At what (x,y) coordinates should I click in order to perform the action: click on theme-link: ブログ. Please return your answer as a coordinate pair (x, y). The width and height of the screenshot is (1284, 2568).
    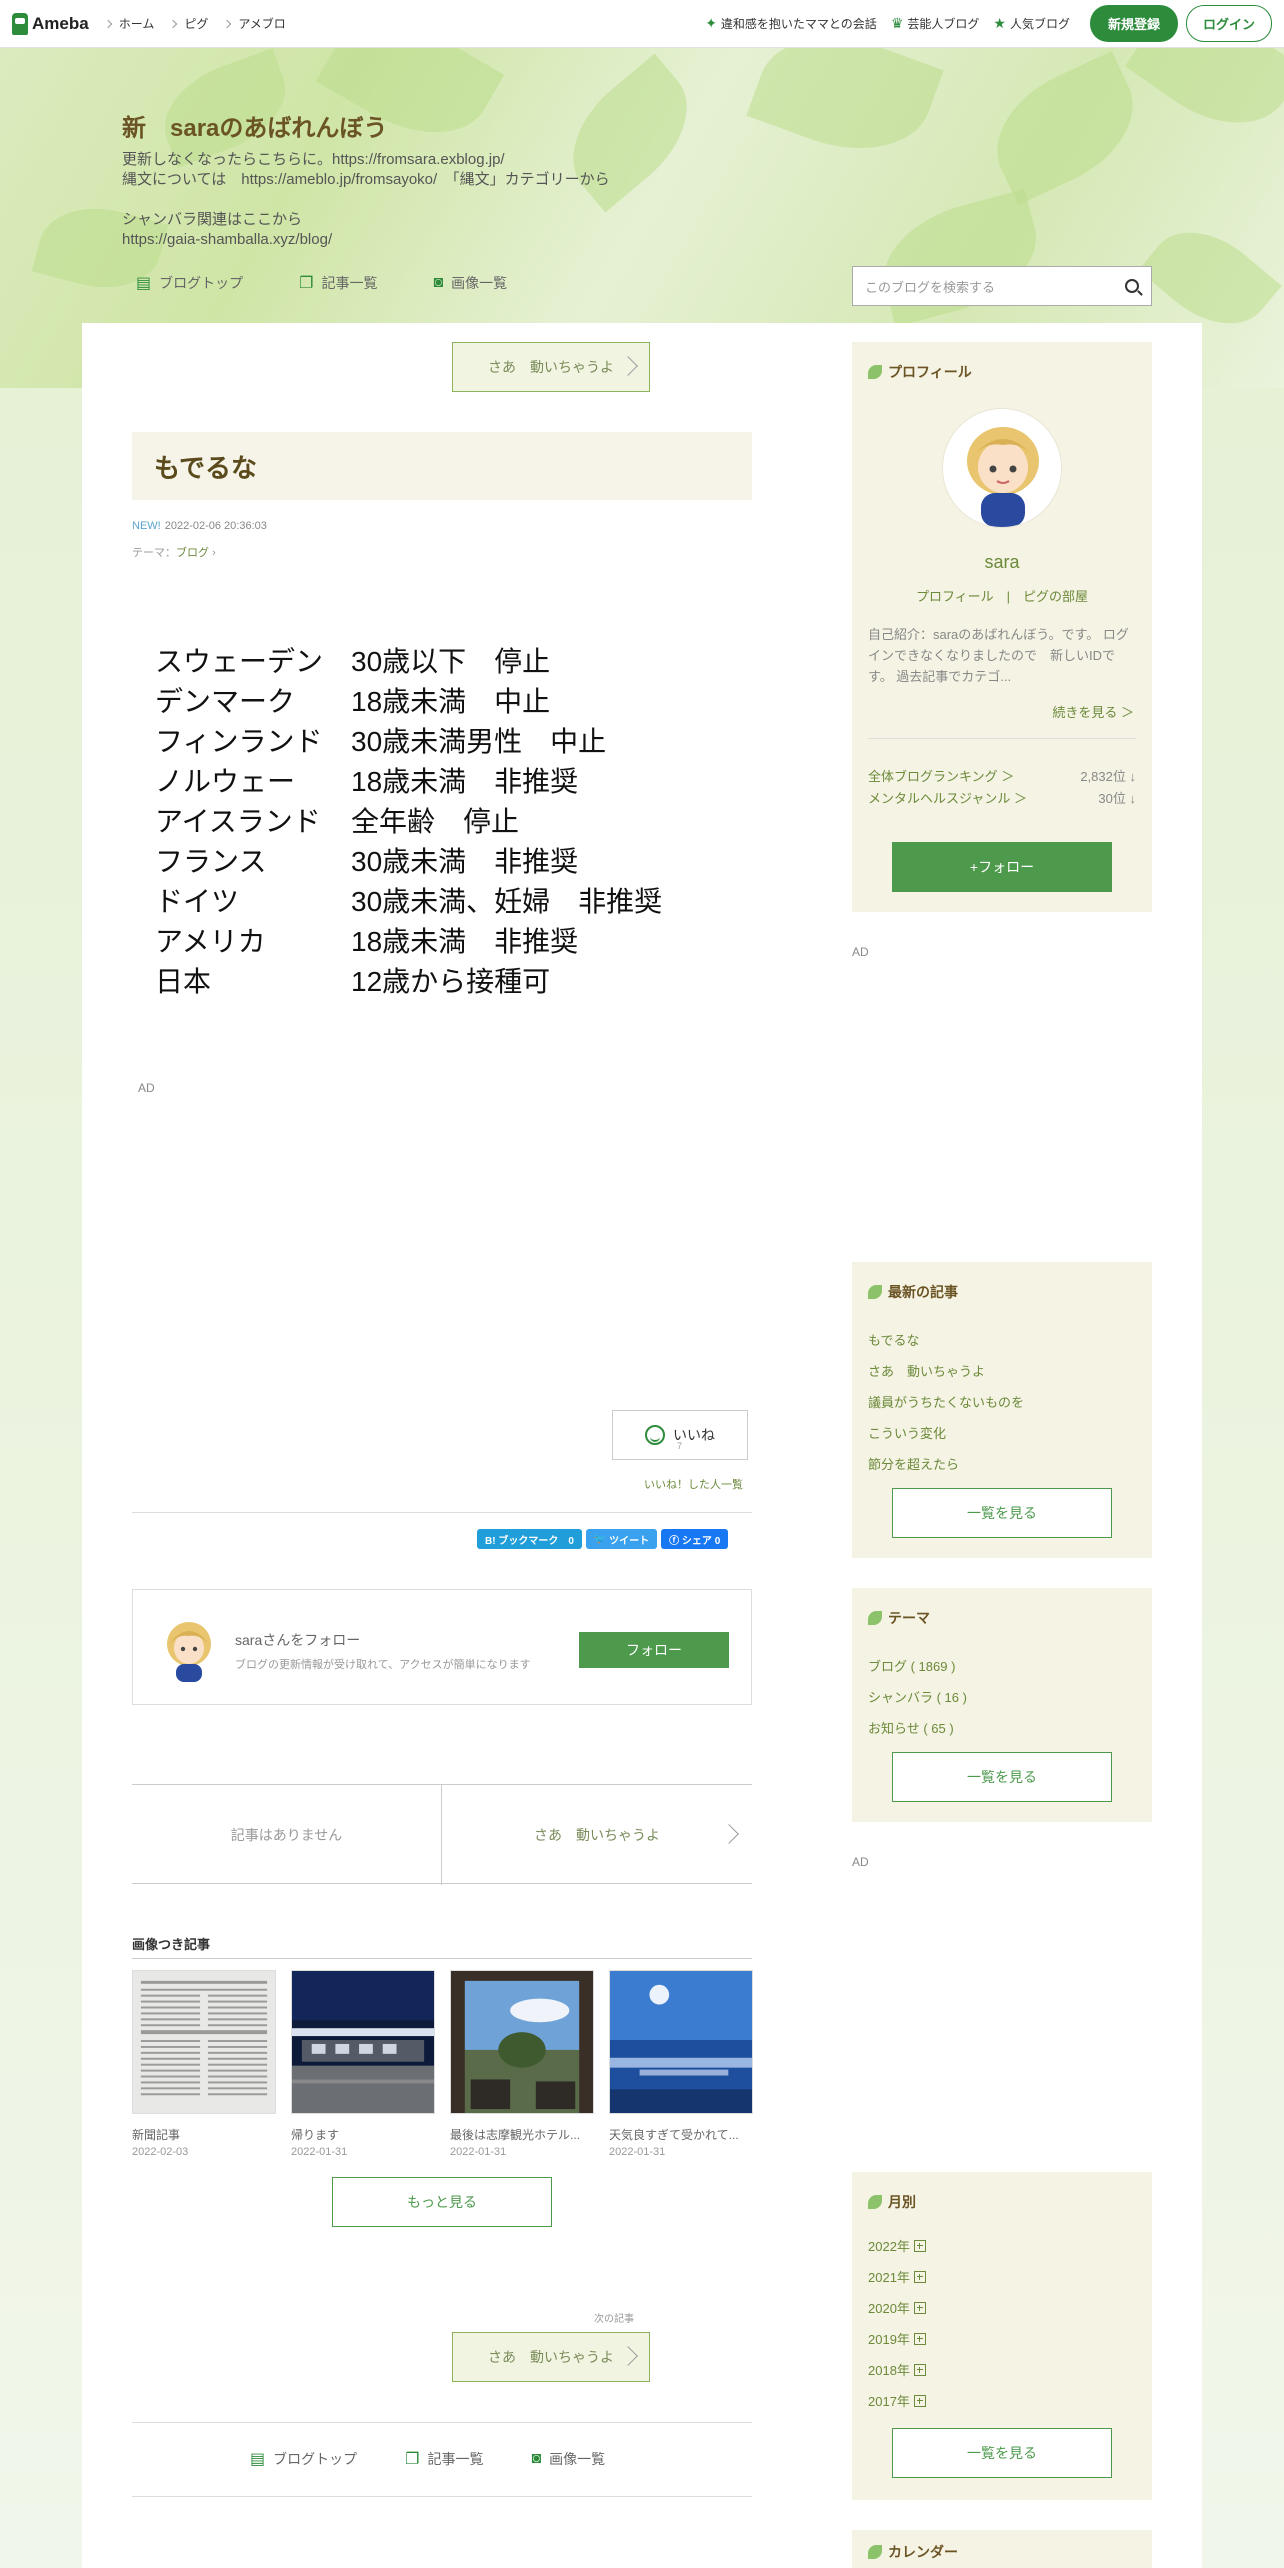
    Looking at the image, I should click on (192, 553).